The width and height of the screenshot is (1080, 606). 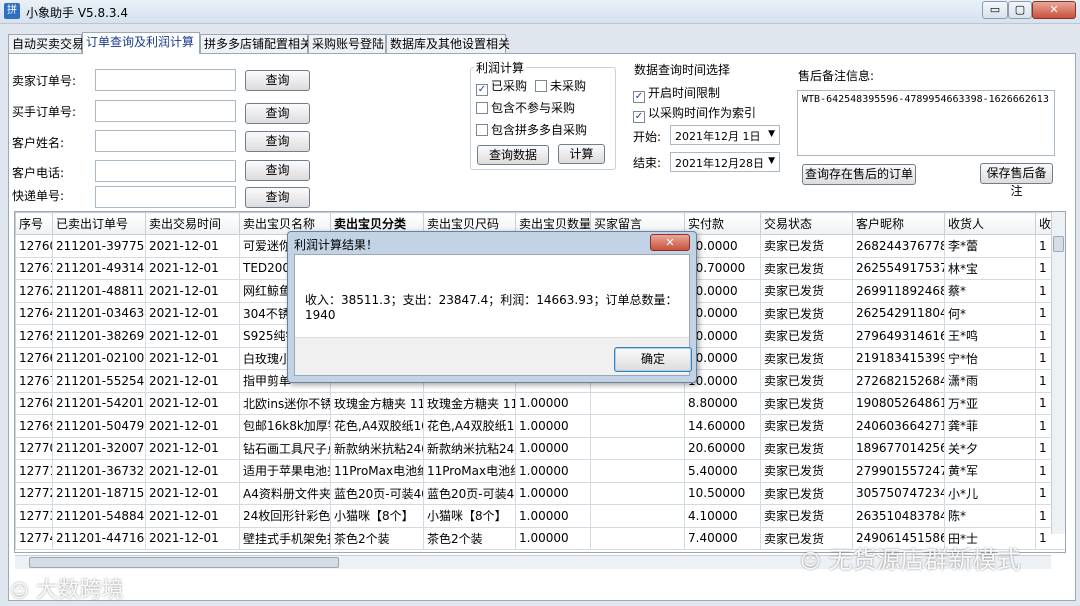 What do you see at coordinates (192, 223) in the screenshot?
I see `column-header: 卖出交易时间` at bounding box center [192, 223].